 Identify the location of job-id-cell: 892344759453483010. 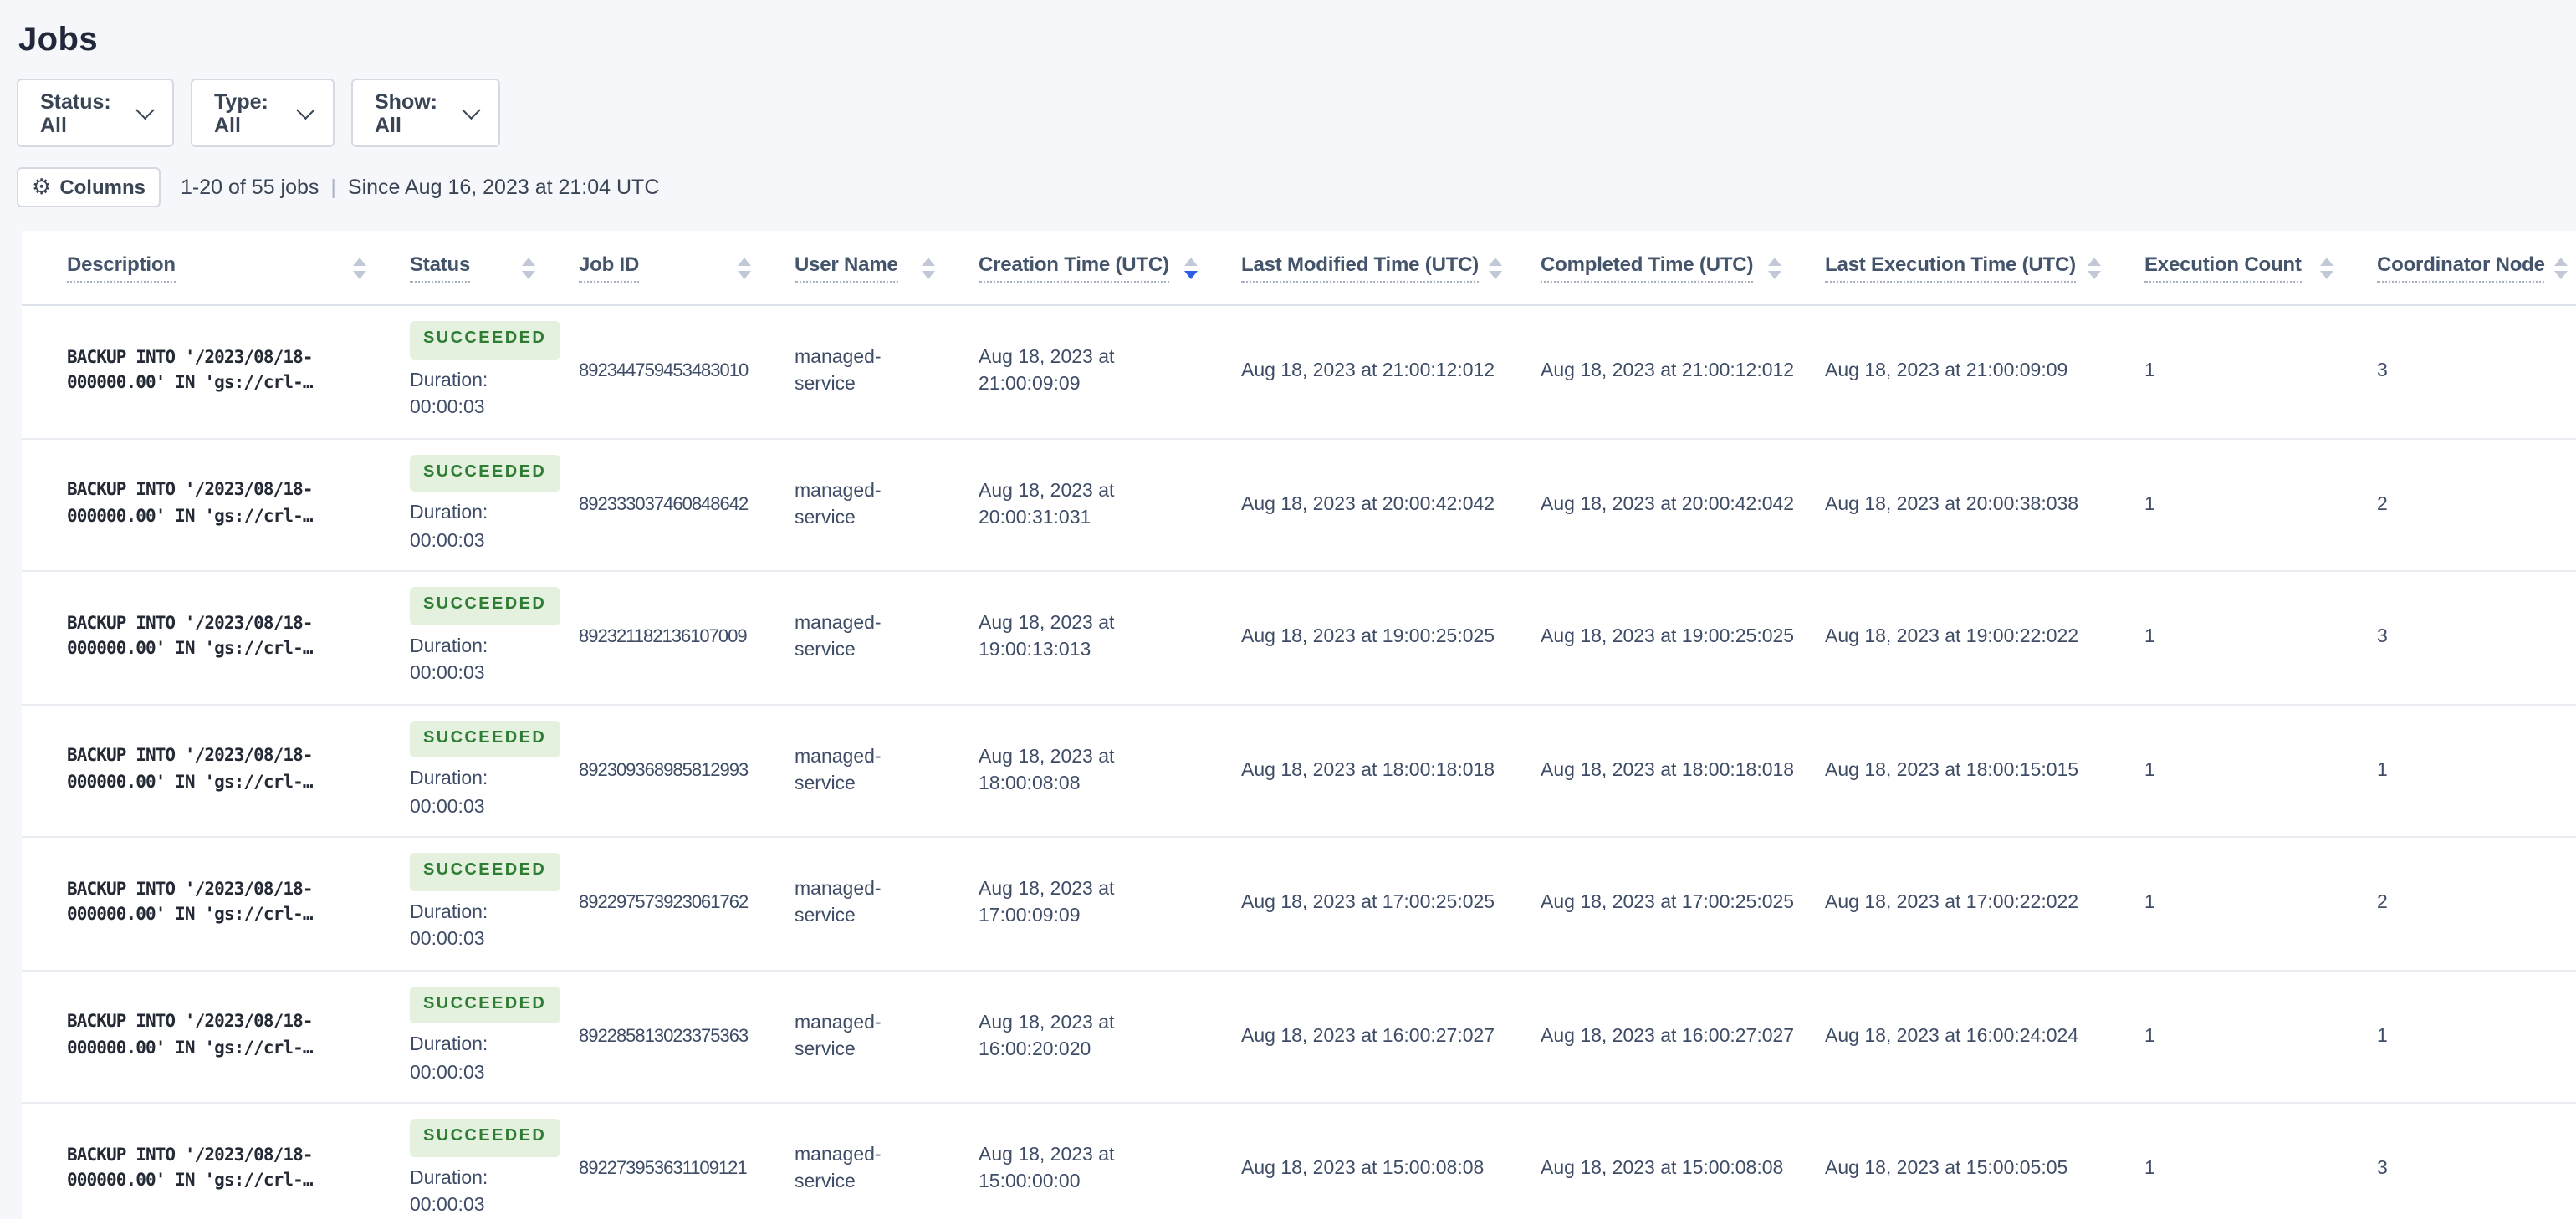
(664, 371).